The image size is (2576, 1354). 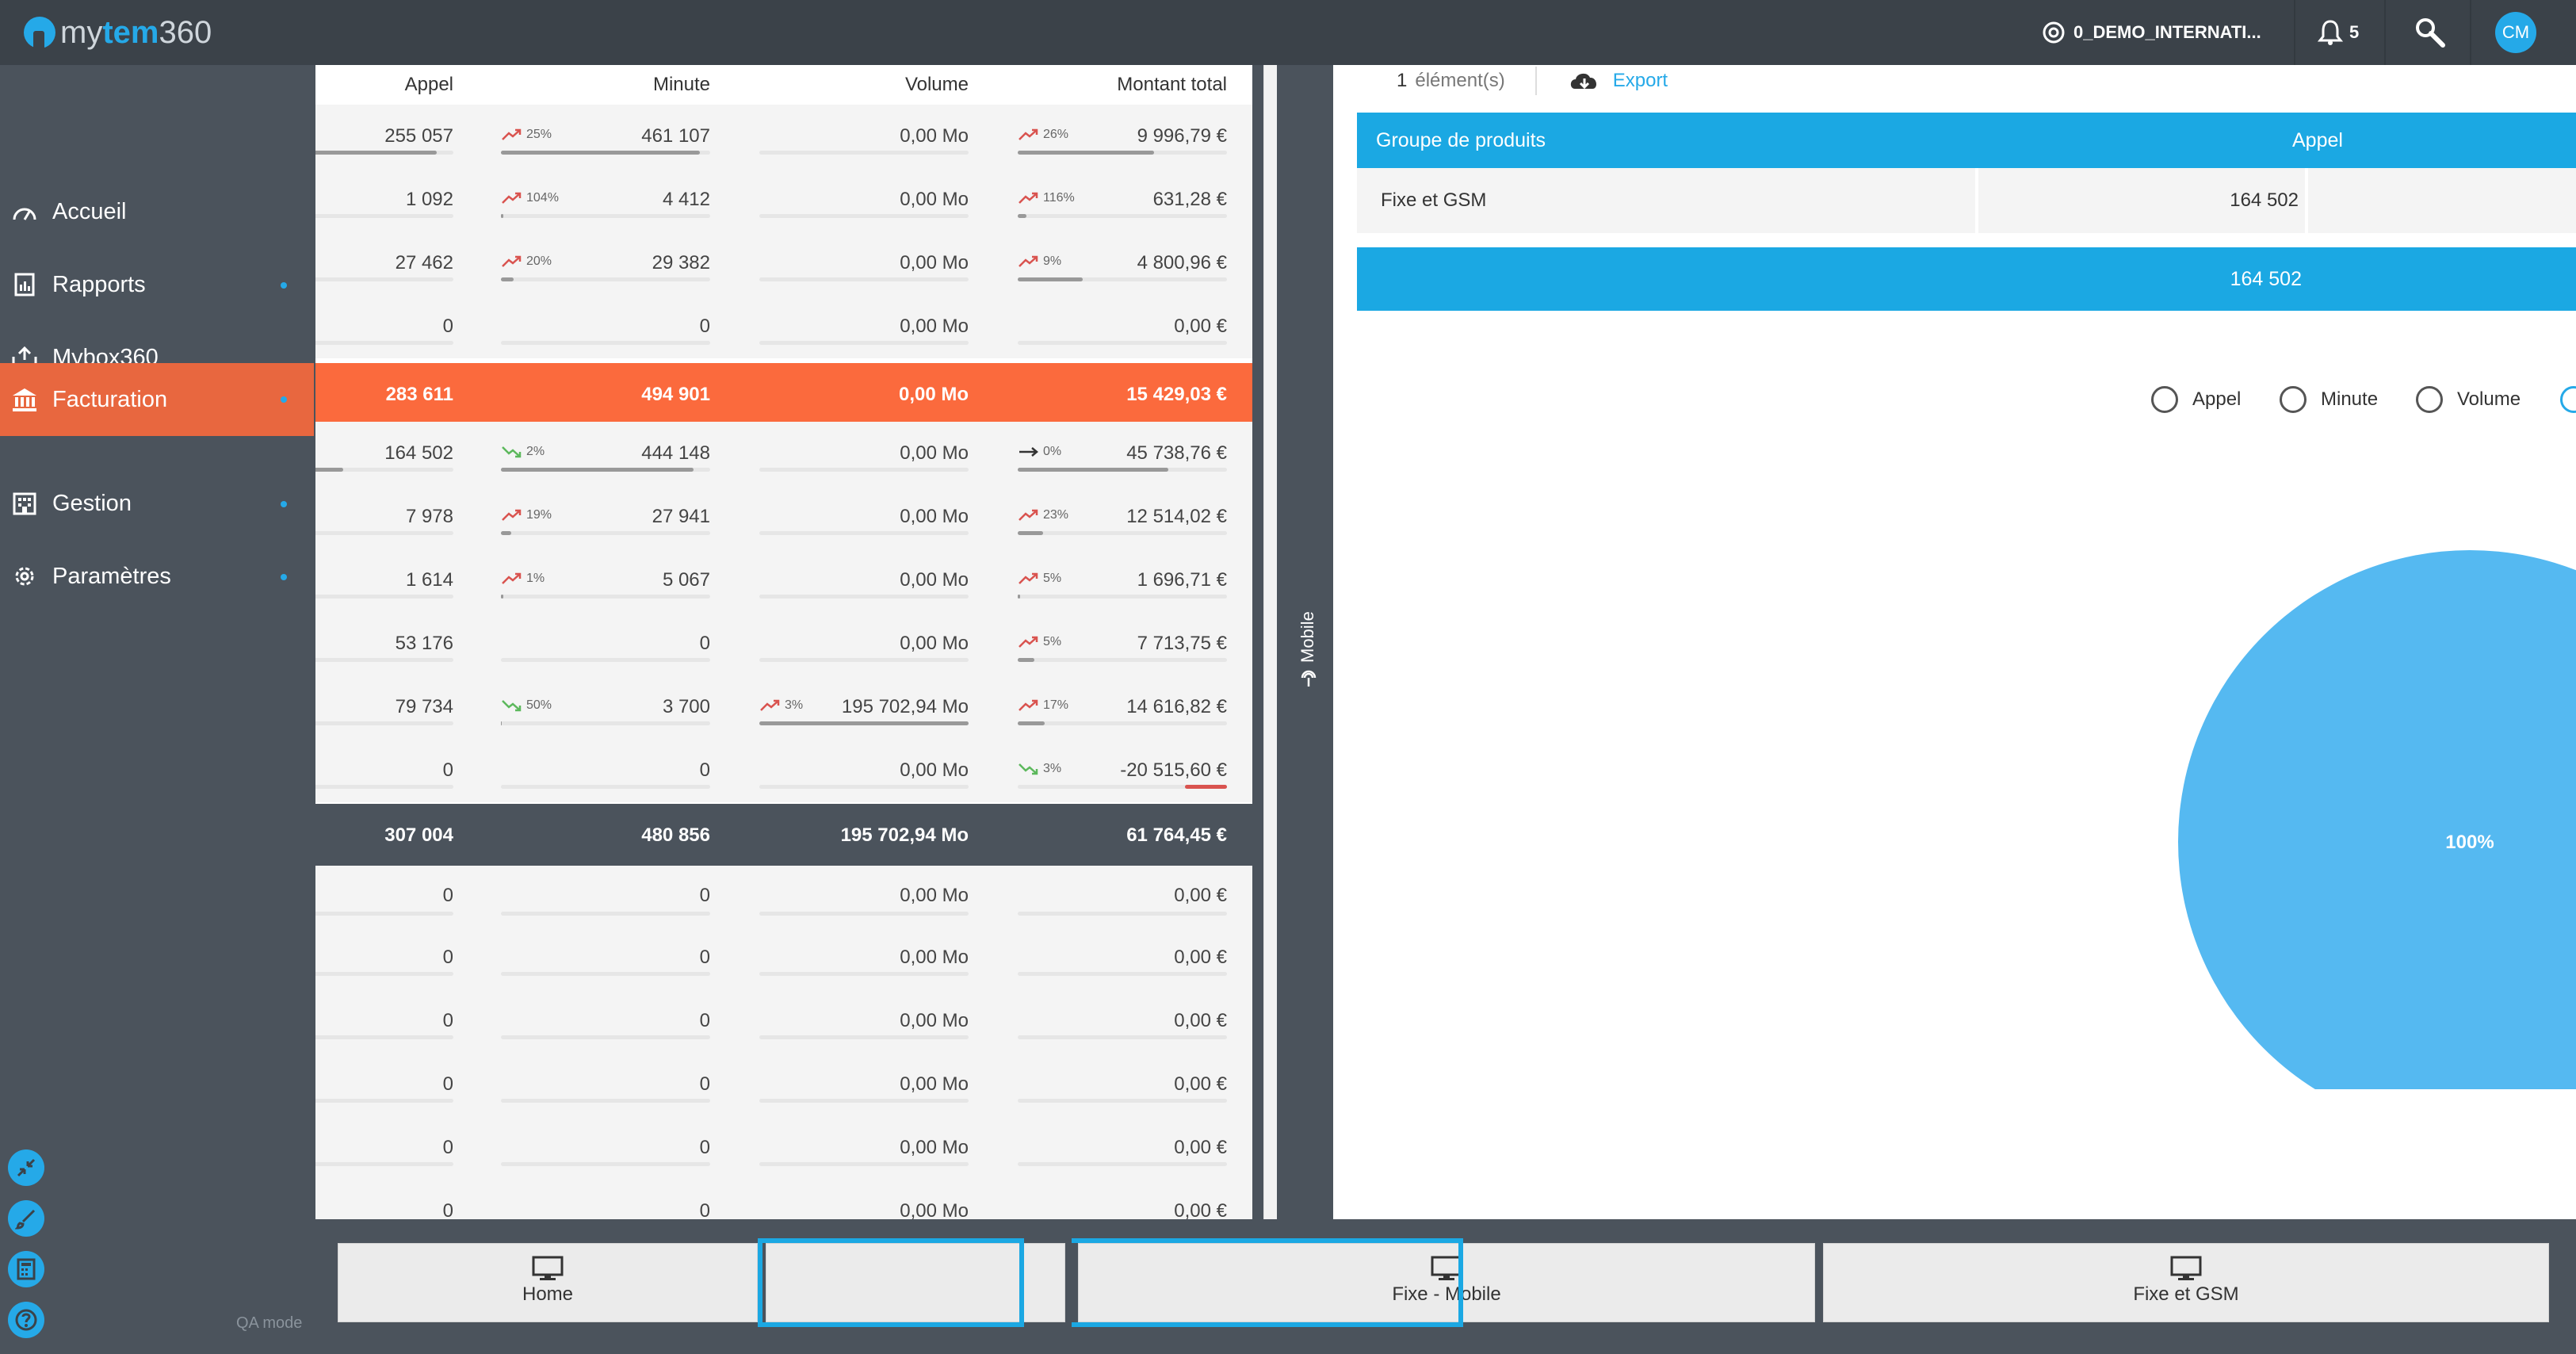 What do you see at coordinates (429, 580) in the screenshot?
I see `cell-value: 1 614` at bounding box center [429, 580].